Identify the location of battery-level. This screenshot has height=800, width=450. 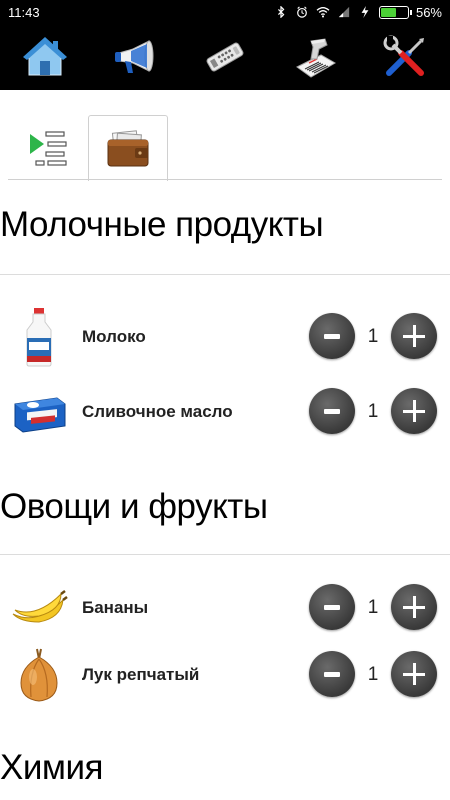
(388, 12).